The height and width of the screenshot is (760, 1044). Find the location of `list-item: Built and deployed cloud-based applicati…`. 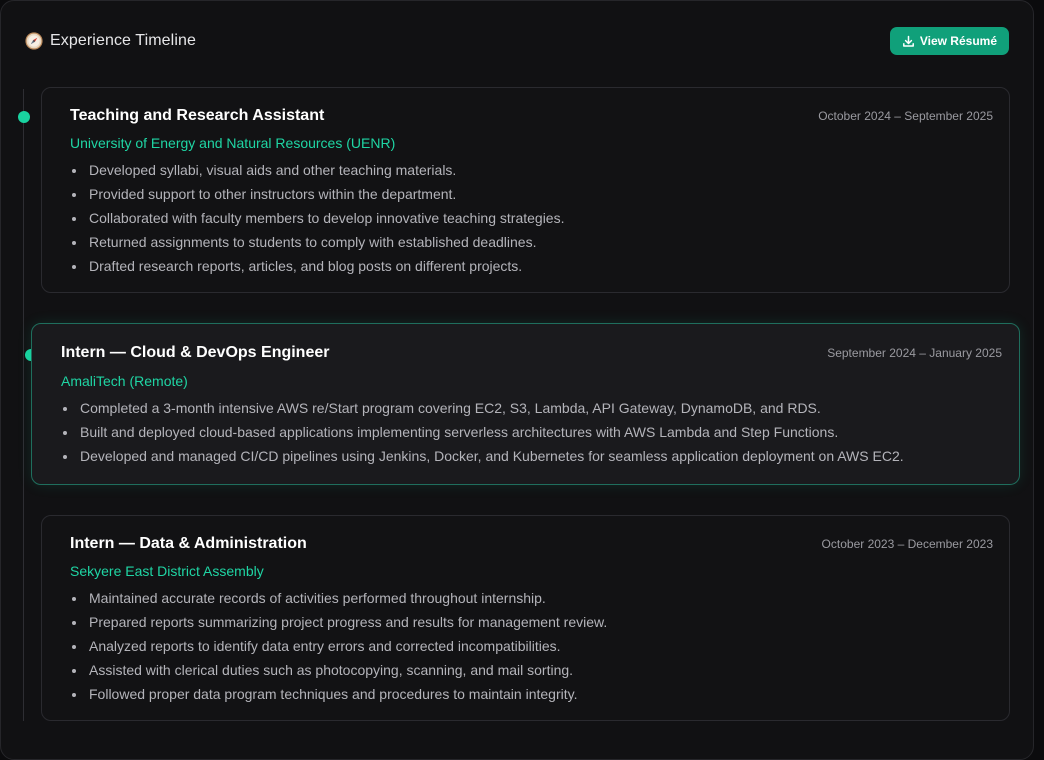

list-item: Built and deployed cloud-based applicati… is located at coordinates (482, 432).